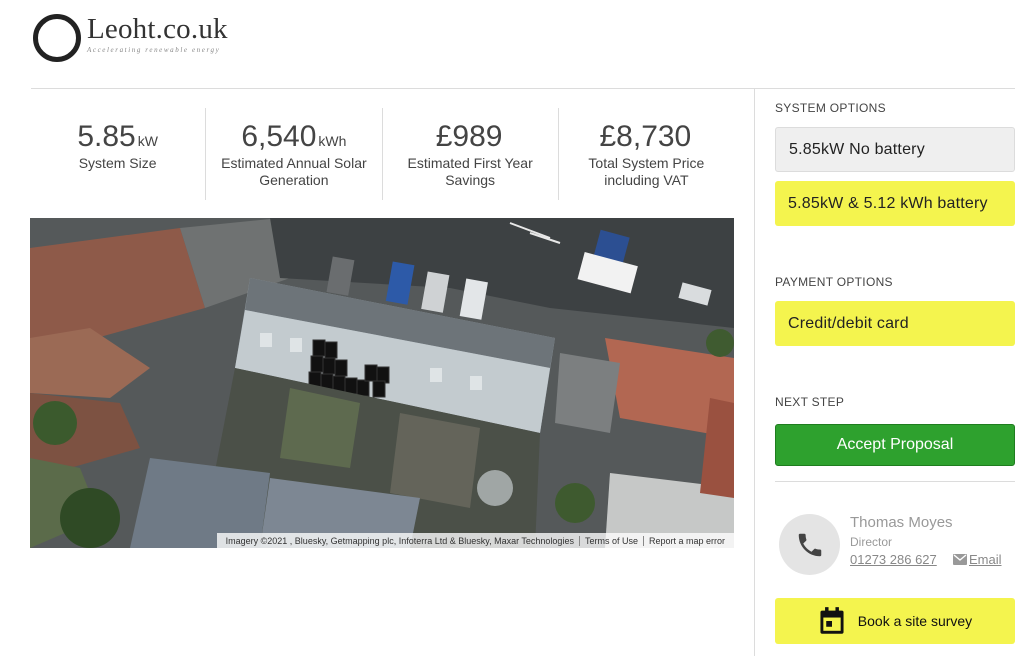 Image resolution: width=1031 pixels, height=656 pixels. Describe the element at coordinates (985, 559) in the screenshot. I see `email-label: Email` at that location.